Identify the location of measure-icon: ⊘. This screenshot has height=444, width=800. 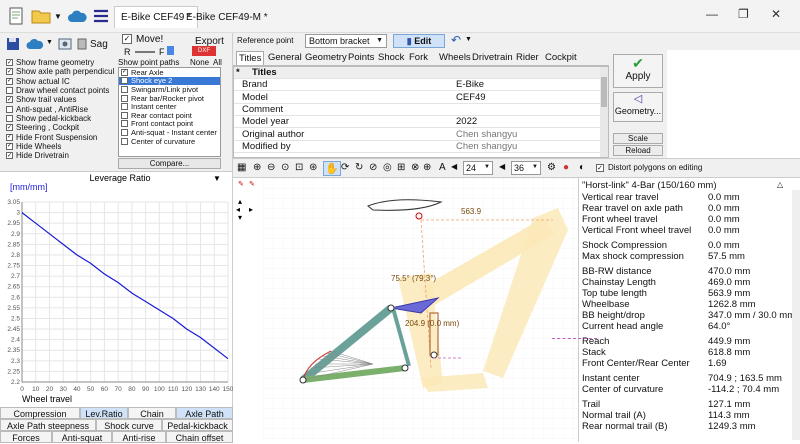
(373, 167).